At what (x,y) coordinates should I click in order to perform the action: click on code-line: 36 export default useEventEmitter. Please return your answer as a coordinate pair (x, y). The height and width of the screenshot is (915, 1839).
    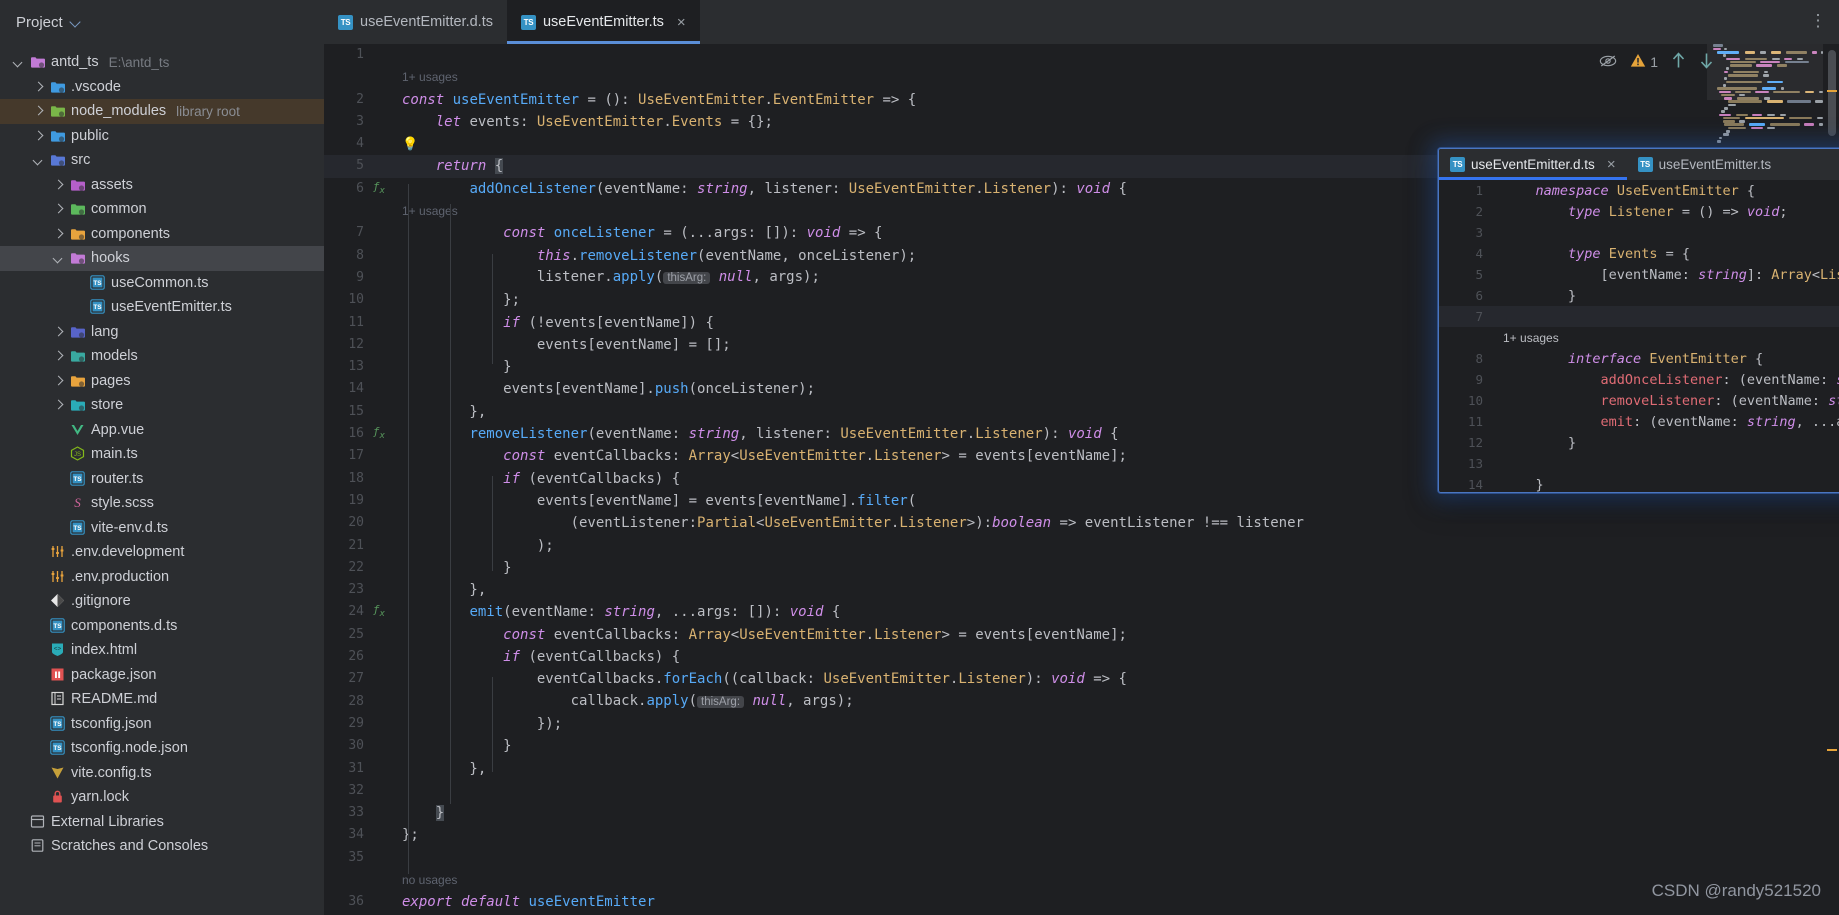
    Looking at the image, I should click on (1081, 902).